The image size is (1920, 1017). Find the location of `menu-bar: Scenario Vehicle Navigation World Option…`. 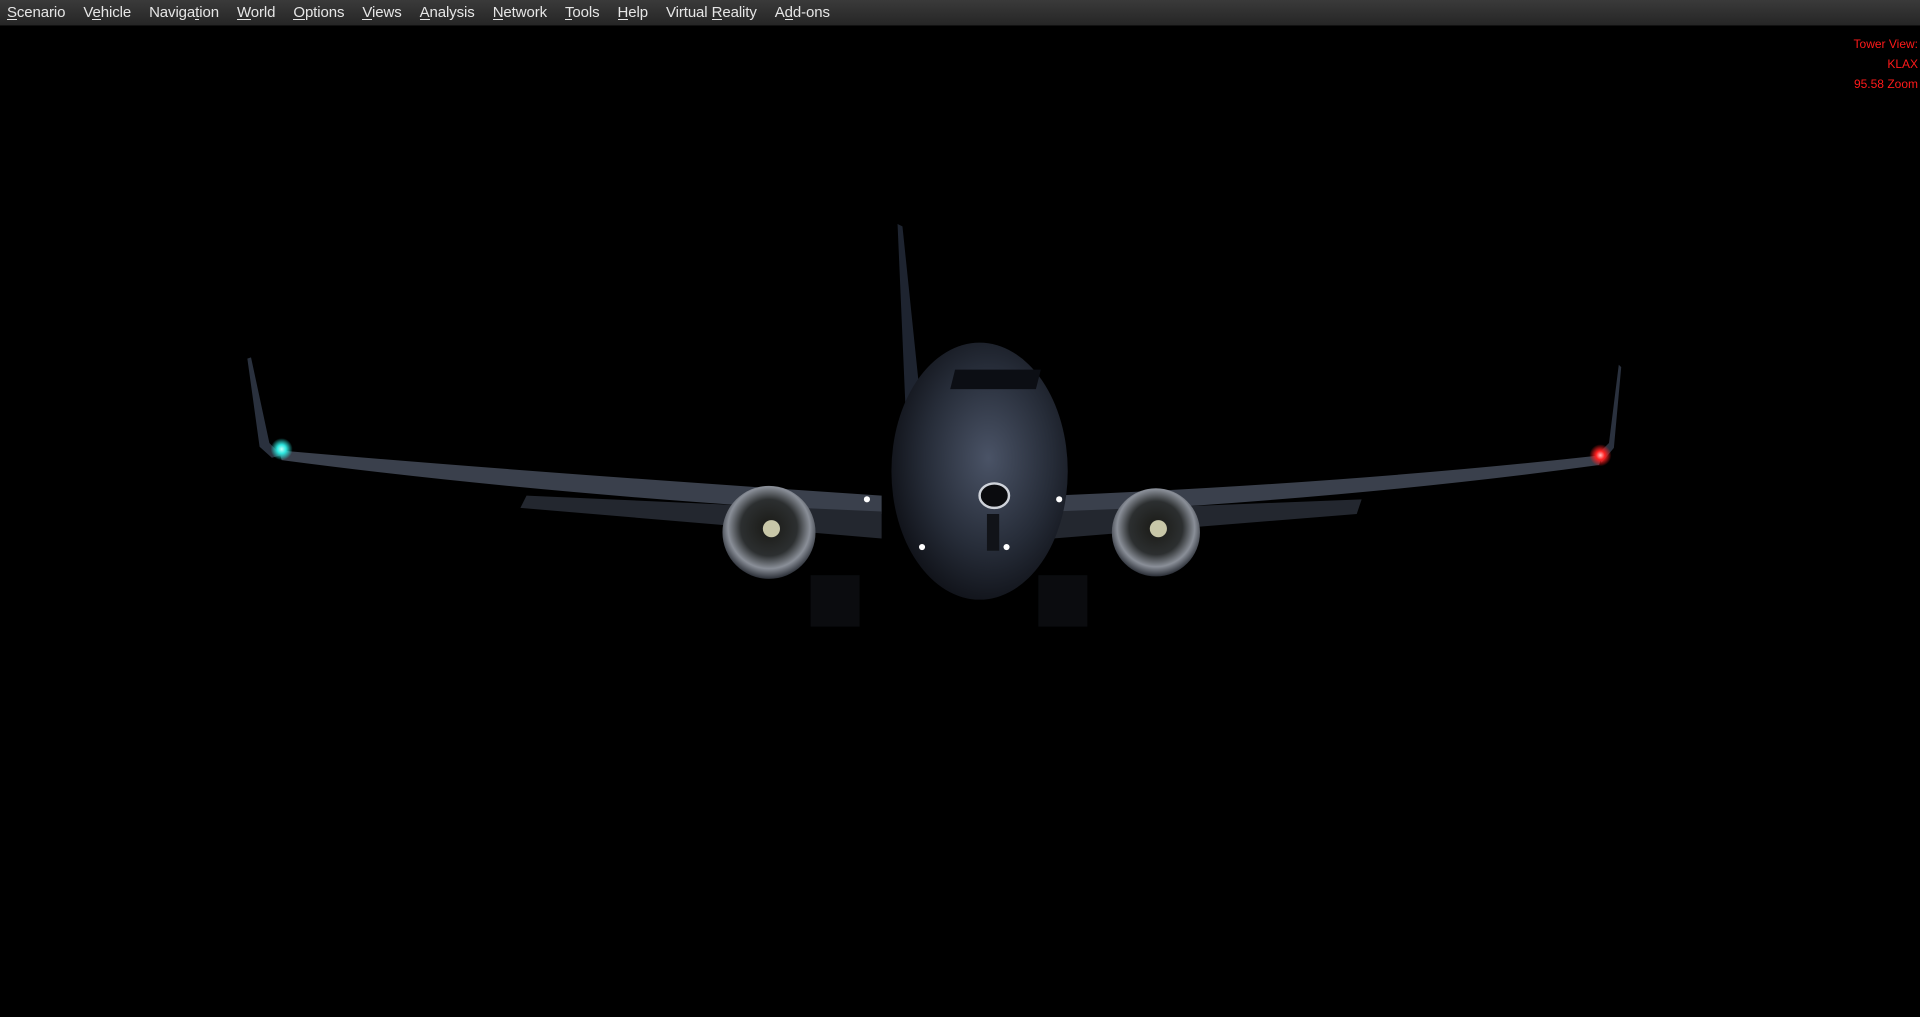

menu-bar: Scenario Vehicle Navigation World Option… is located at coordinates (960, 13).